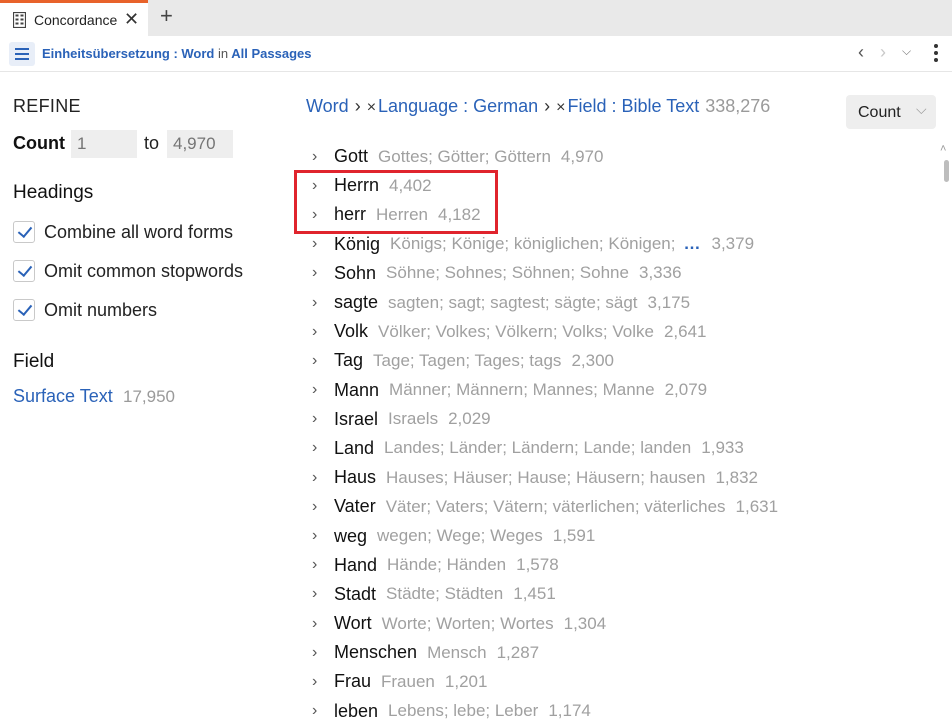  I want to click on result-count: 1,933, so click(722, 448).